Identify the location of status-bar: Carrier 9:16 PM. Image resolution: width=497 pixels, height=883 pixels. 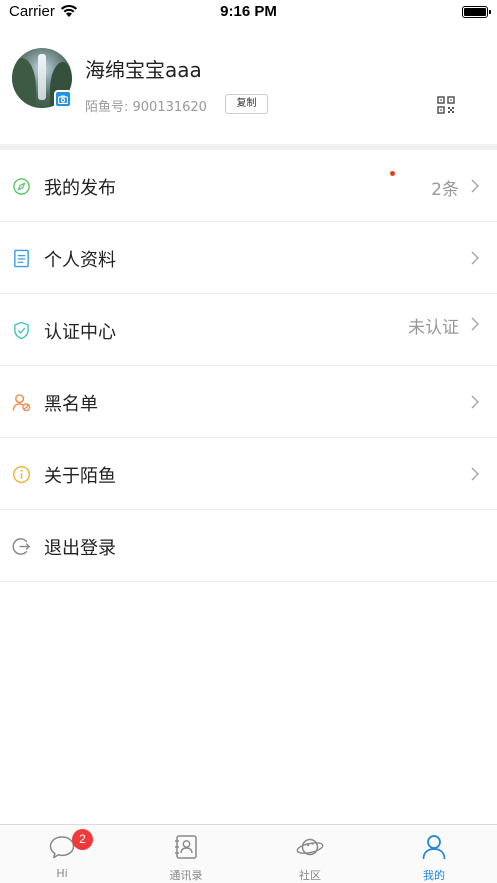
(248, 13).